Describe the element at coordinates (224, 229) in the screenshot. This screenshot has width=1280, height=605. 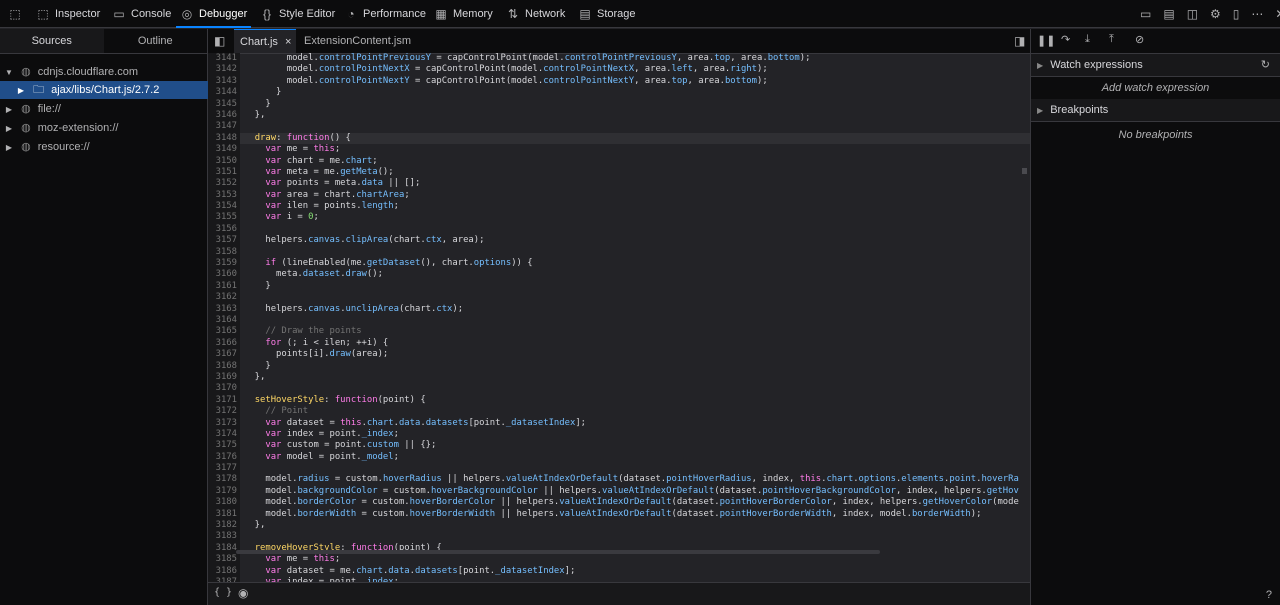
I see `line-number: 3156` at that location.